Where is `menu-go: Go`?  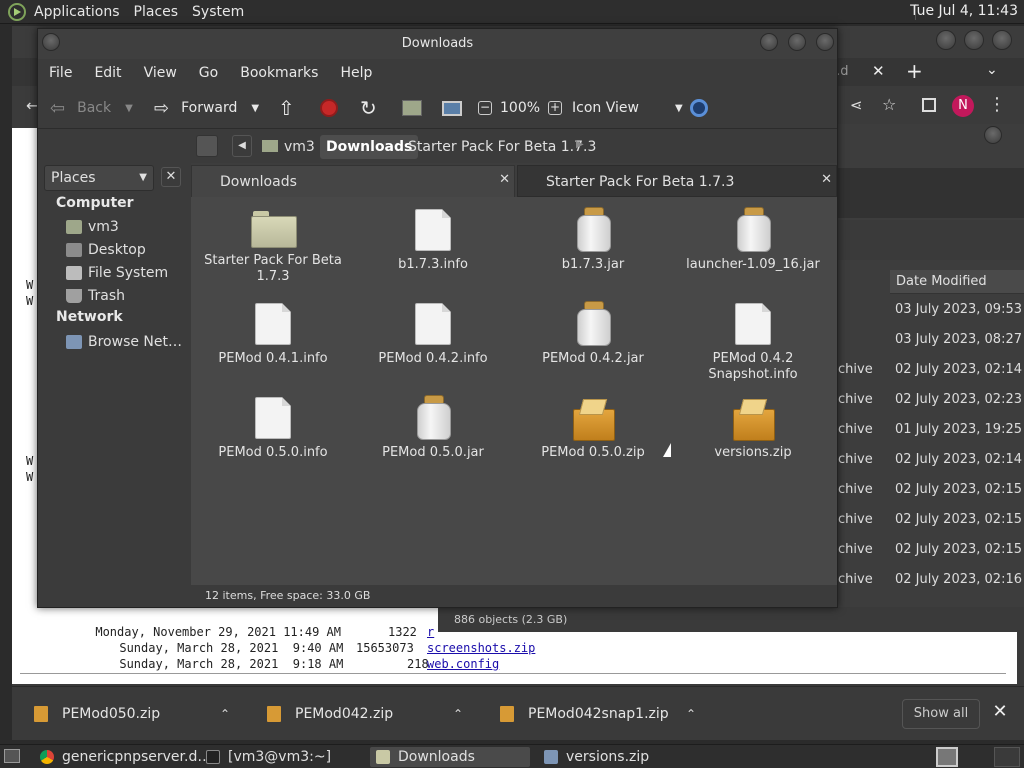 menu-go: Go is located at coordinates (208, 73).